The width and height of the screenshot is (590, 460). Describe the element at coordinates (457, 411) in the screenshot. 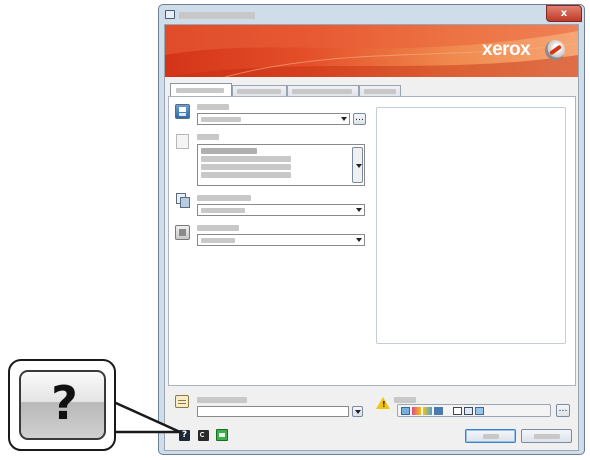

I see `layout-icon` at that location.